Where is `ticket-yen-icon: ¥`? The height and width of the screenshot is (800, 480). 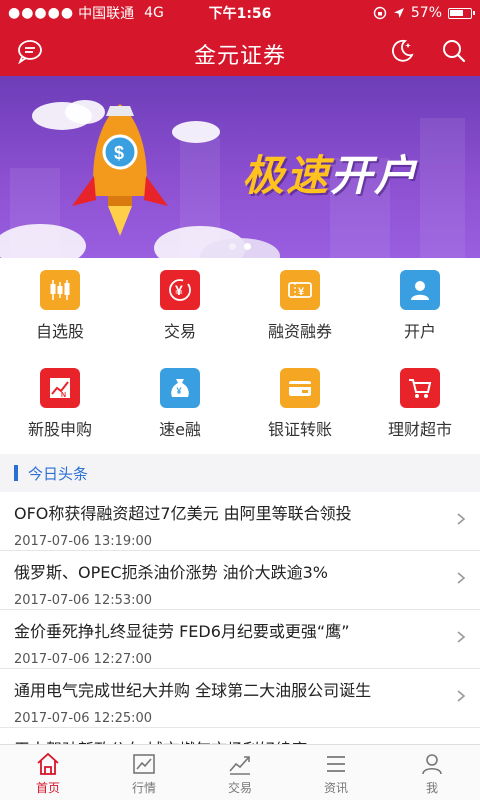 ticket-yen-icon: ¥ is located at coordinates (300, 290).